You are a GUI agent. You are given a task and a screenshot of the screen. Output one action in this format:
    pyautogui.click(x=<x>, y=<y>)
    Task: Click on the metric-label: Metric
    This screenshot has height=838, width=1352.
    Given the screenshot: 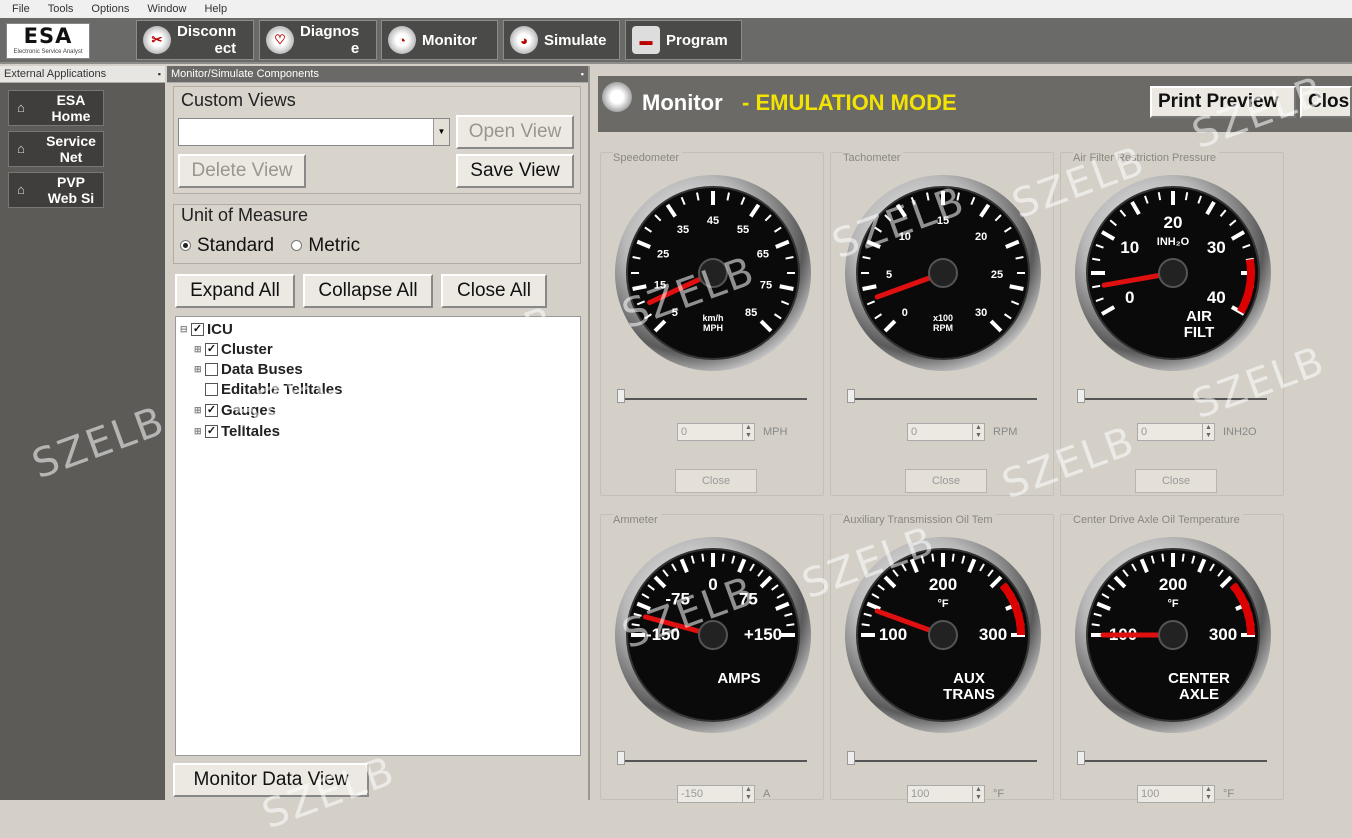 What is the action you would take?
    pyautogui.click(x=334, y=245)
    